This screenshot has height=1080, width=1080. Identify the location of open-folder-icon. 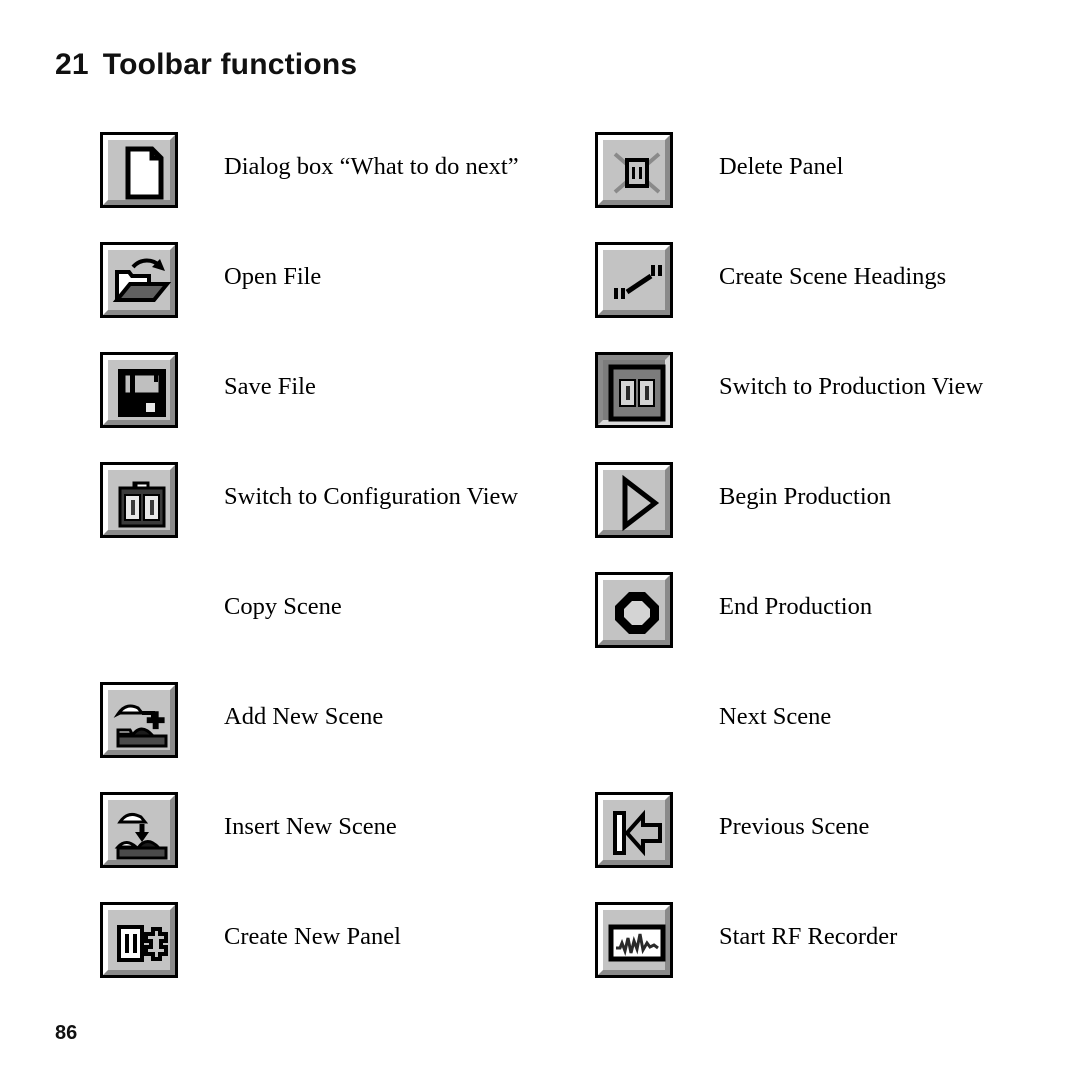
(142, 283).